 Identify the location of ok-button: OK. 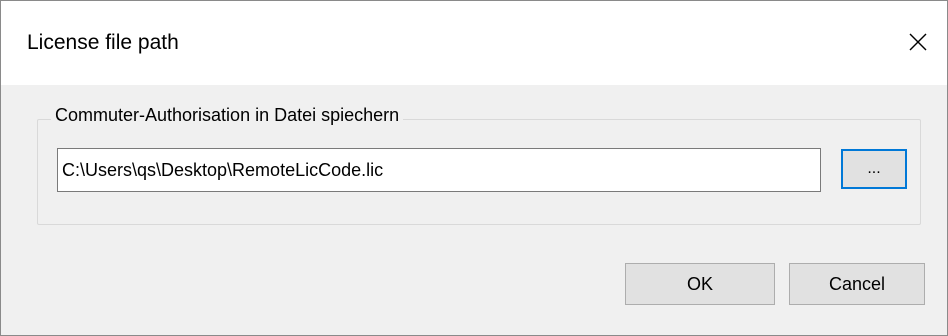
(700, 284).